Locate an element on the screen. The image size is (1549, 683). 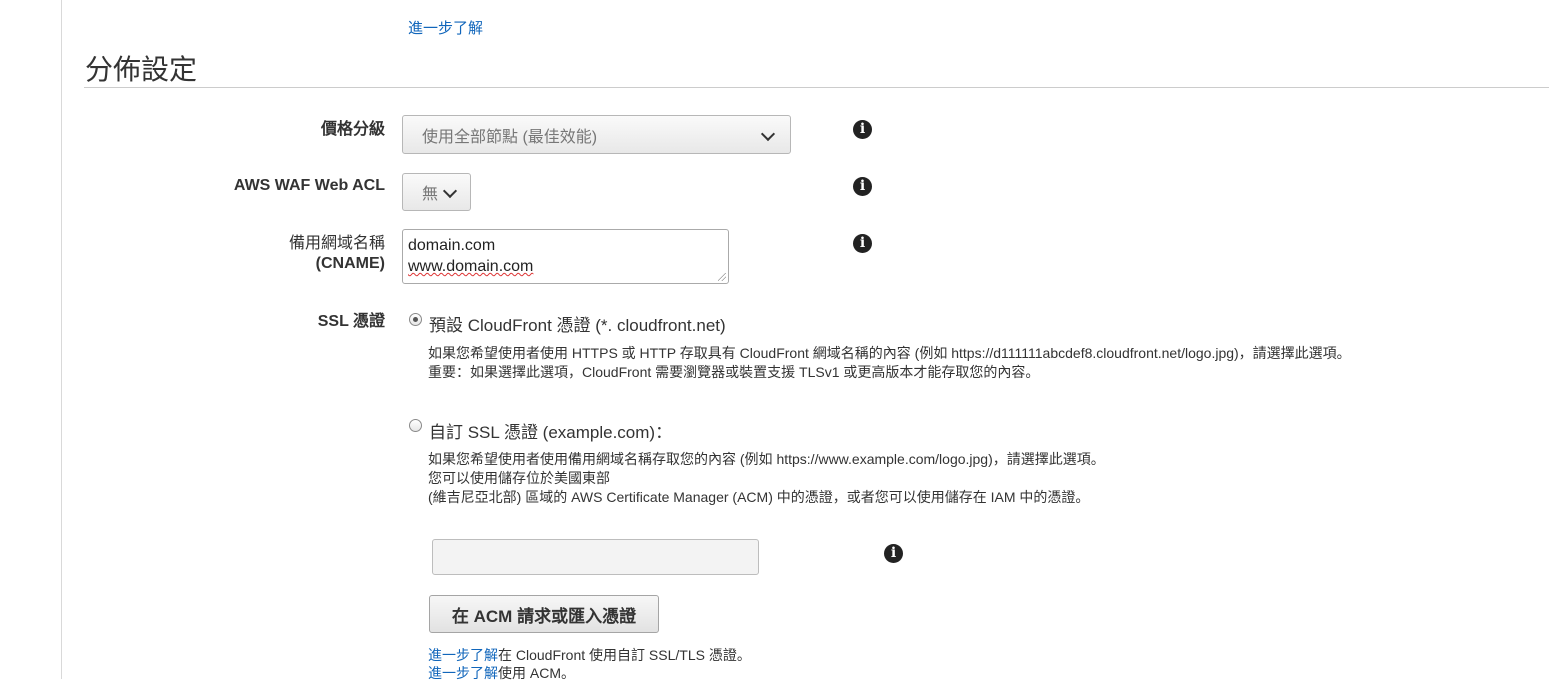
learn-more-ssl-link: 進一步了解 is located at coordinates (463, 655).